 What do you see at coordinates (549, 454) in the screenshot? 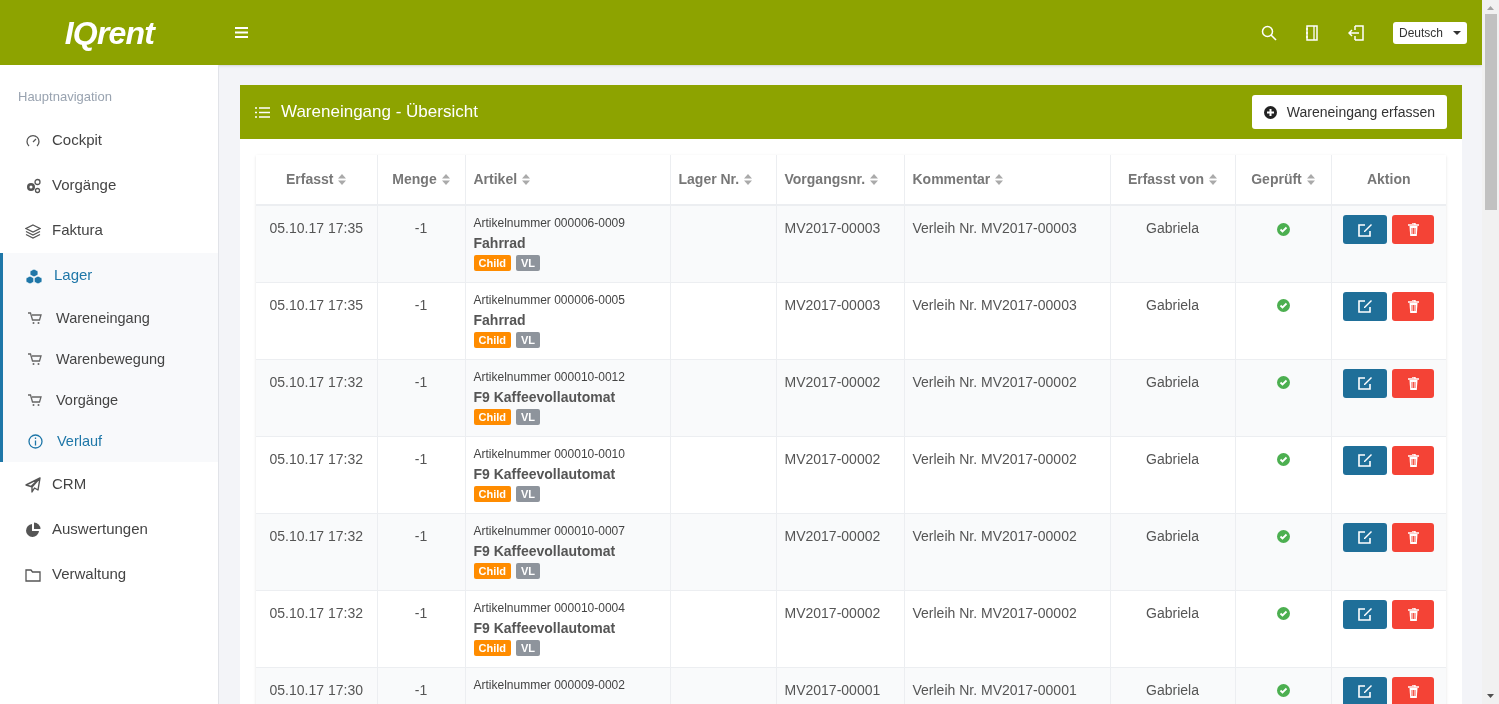
I see `article-number: Artikelnummer 000010-0010` at bounding box center [549, 454].